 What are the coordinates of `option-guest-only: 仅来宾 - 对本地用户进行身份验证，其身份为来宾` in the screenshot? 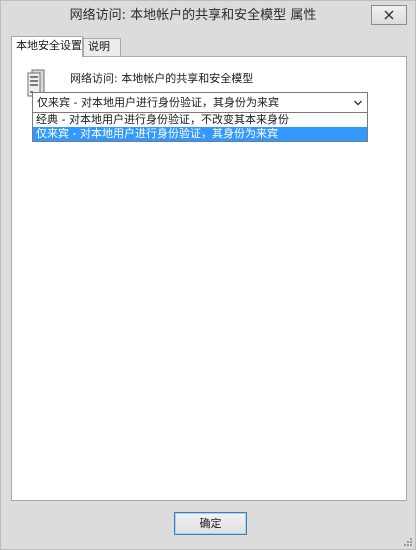 It's located at (200, 134).